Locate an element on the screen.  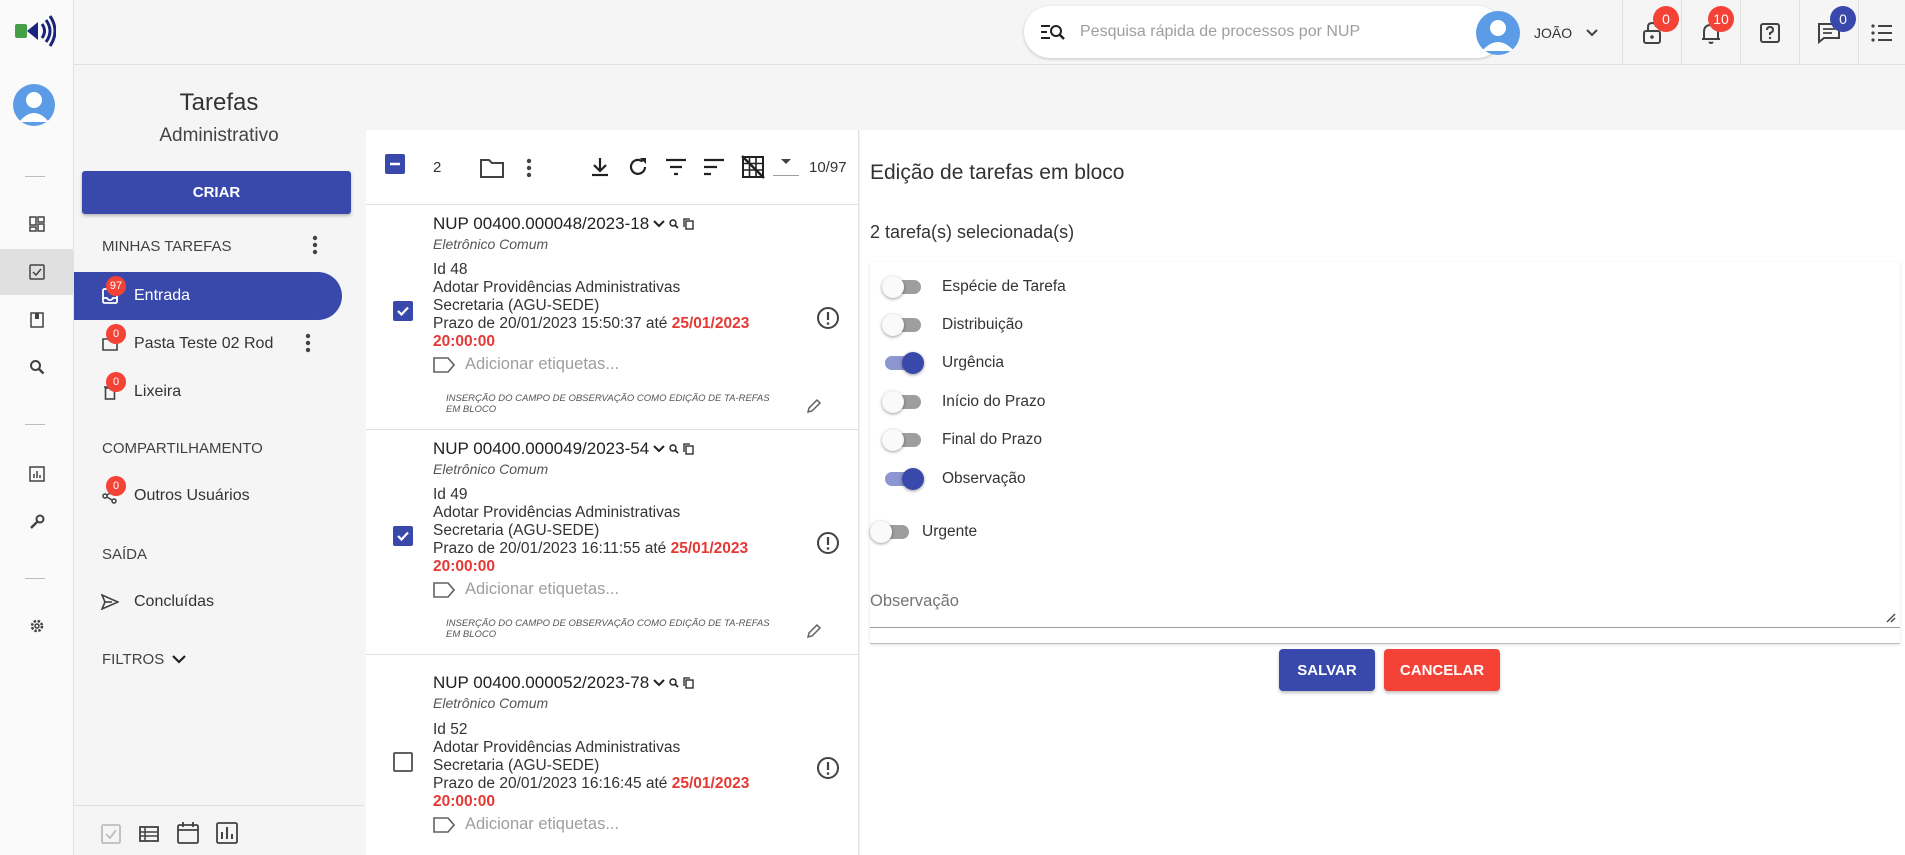
avatar is located at coordinates (34, 105).